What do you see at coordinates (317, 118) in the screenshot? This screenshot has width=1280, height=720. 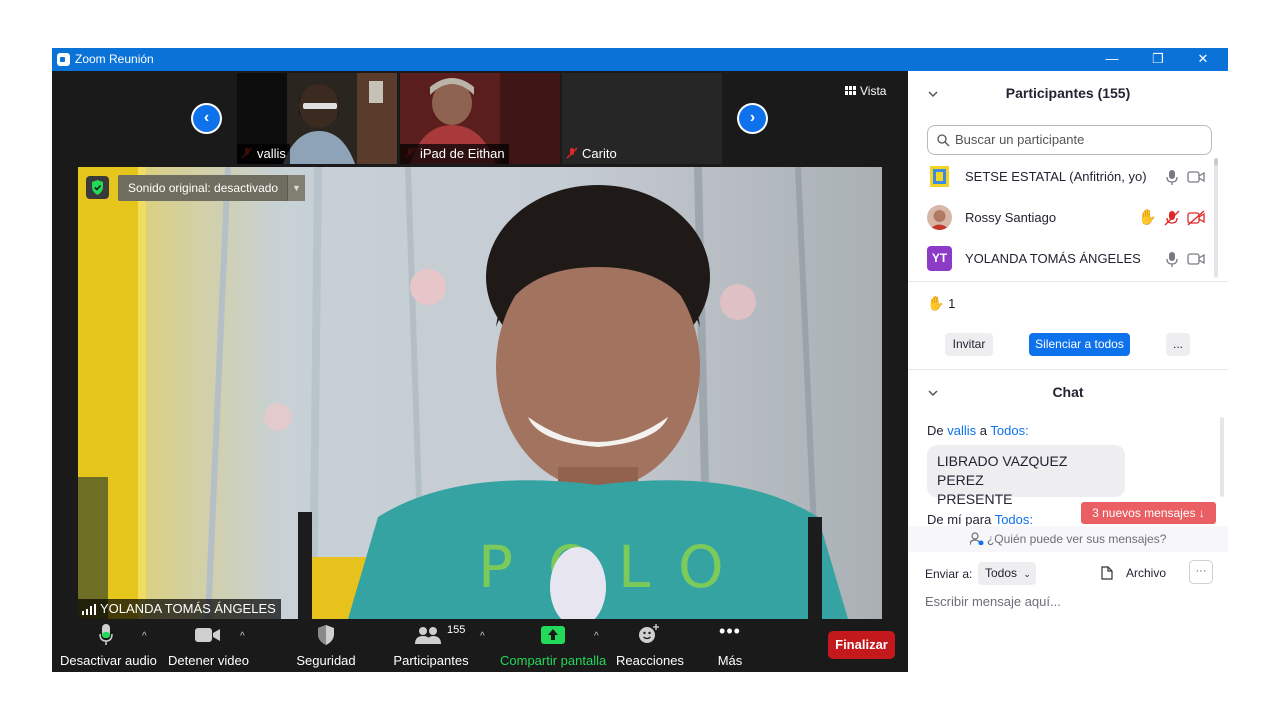 I see `video-thumbnail: vallis` at bounding box center [317, 118].